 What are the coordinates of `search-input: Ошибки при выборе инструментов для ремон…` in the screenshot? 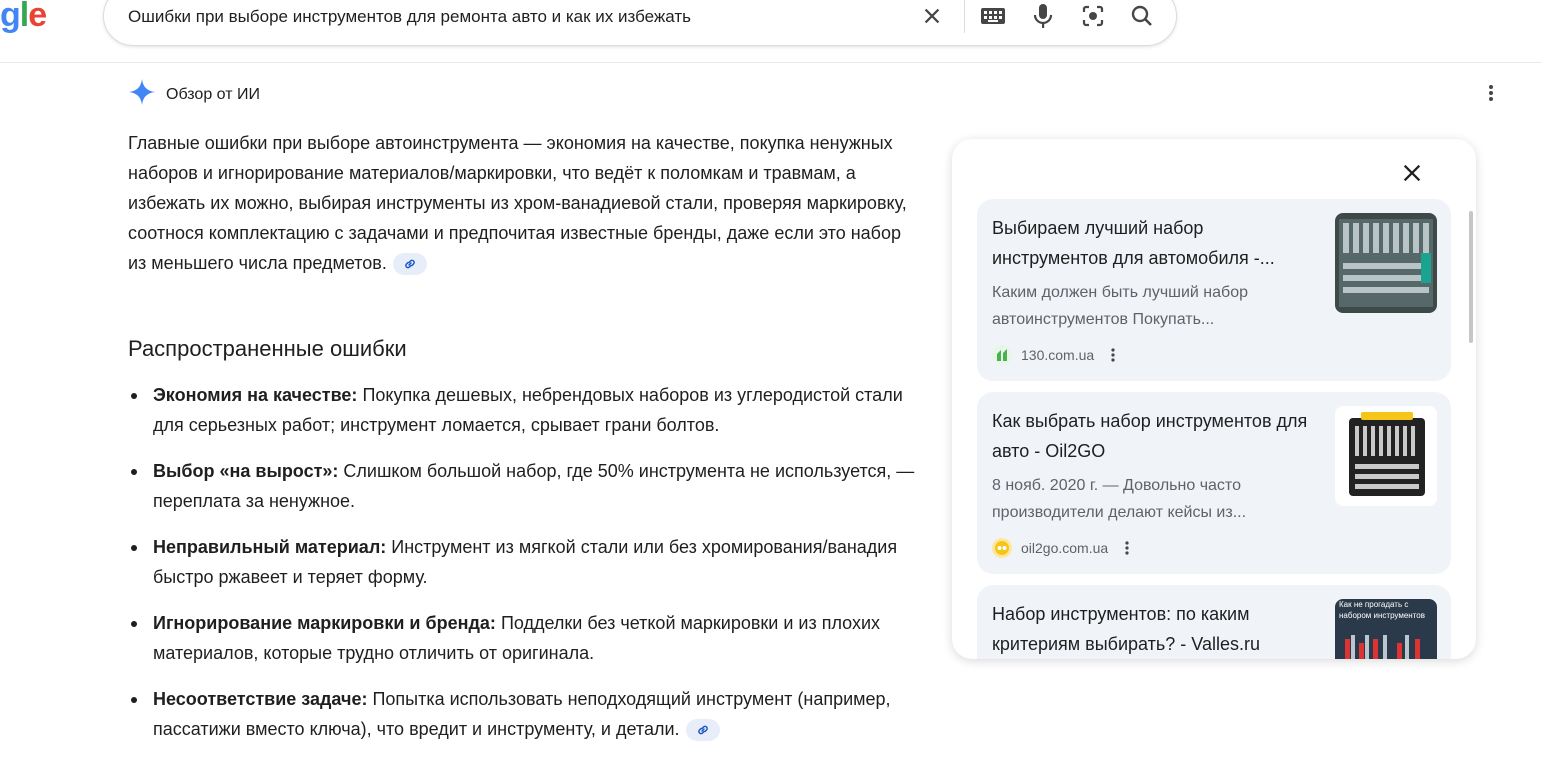 It's located at (409, 17).